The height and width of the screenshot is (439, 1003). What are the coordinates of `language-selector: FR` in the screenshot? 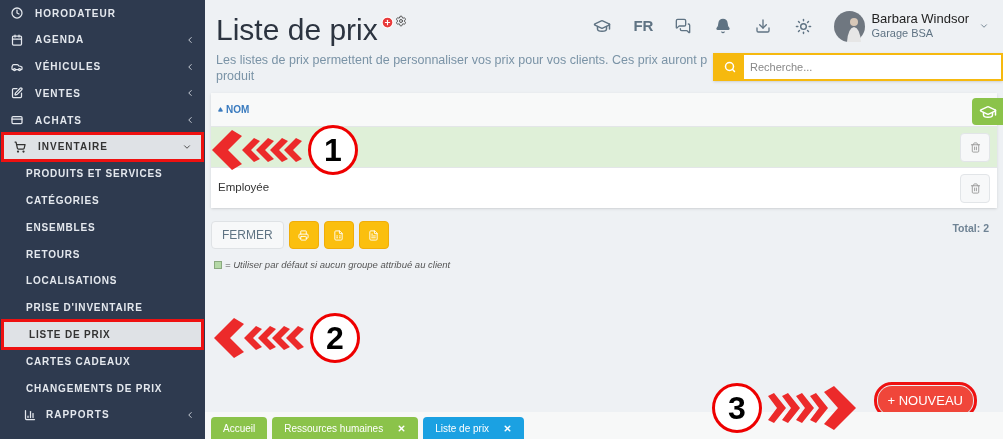 It's located at (643, 26).